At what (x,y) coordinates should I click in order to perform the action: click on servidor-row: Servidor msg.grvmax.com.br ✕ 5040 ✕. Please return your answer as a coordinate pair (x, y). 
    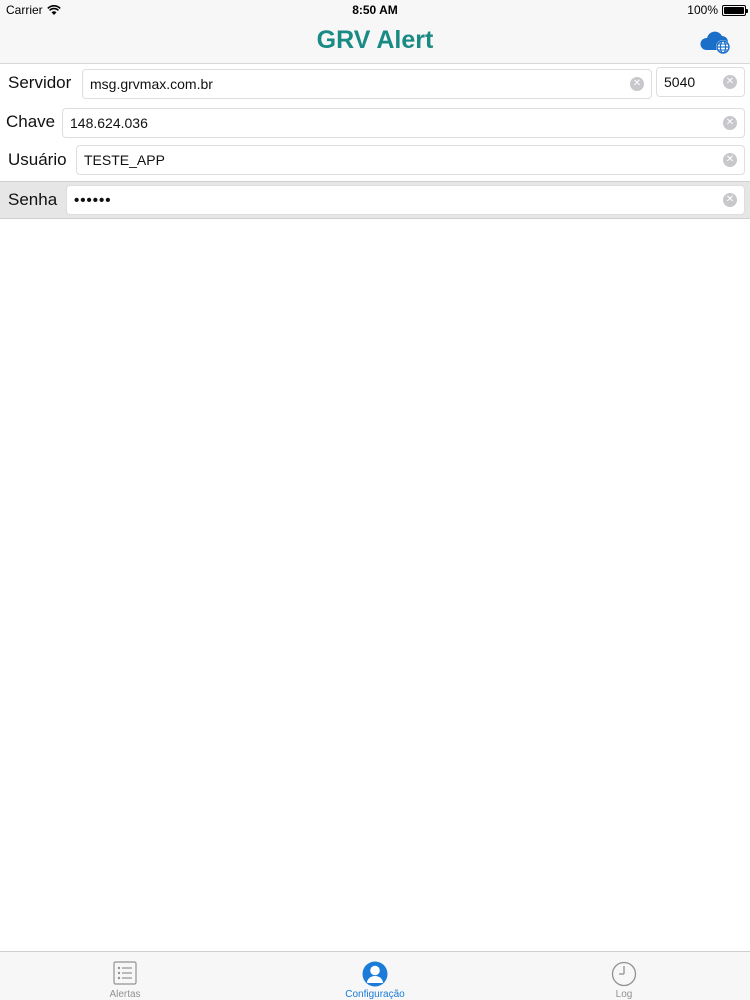
    Looking at the image, I should click on (375, 84).